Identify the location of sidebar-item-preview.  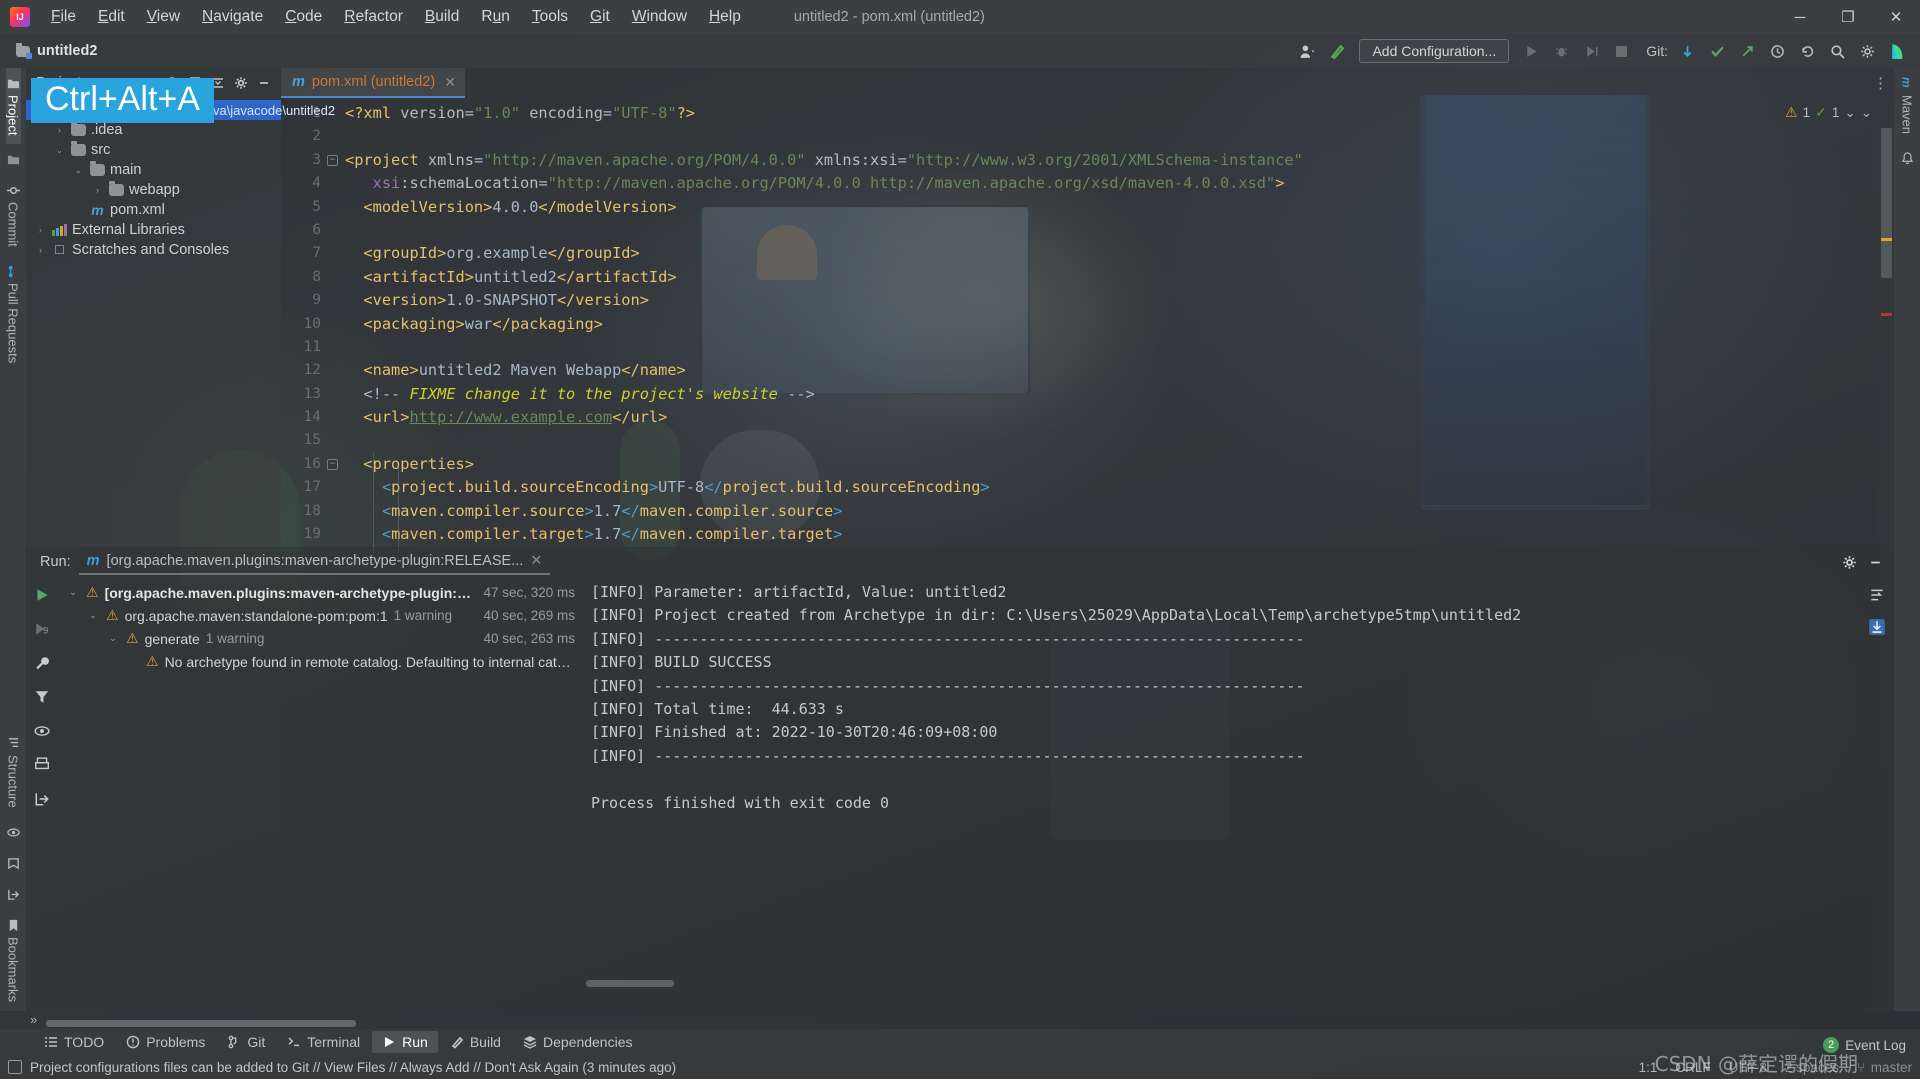
(13, 832).